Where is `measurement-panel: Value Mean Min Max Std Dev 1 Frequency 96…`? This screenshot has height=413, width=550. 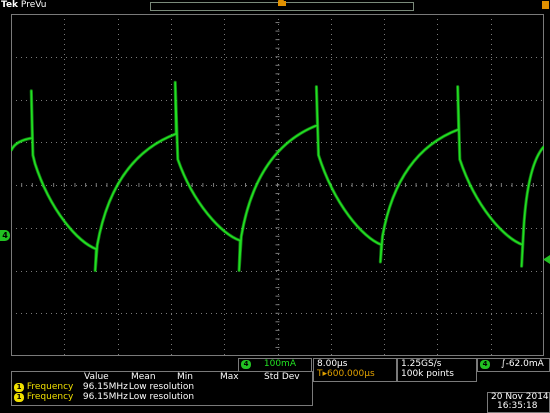 measurement-panel: Value Mean Min Max Std Dev 1 Frequency 96… is located at coordinates (162, 388).